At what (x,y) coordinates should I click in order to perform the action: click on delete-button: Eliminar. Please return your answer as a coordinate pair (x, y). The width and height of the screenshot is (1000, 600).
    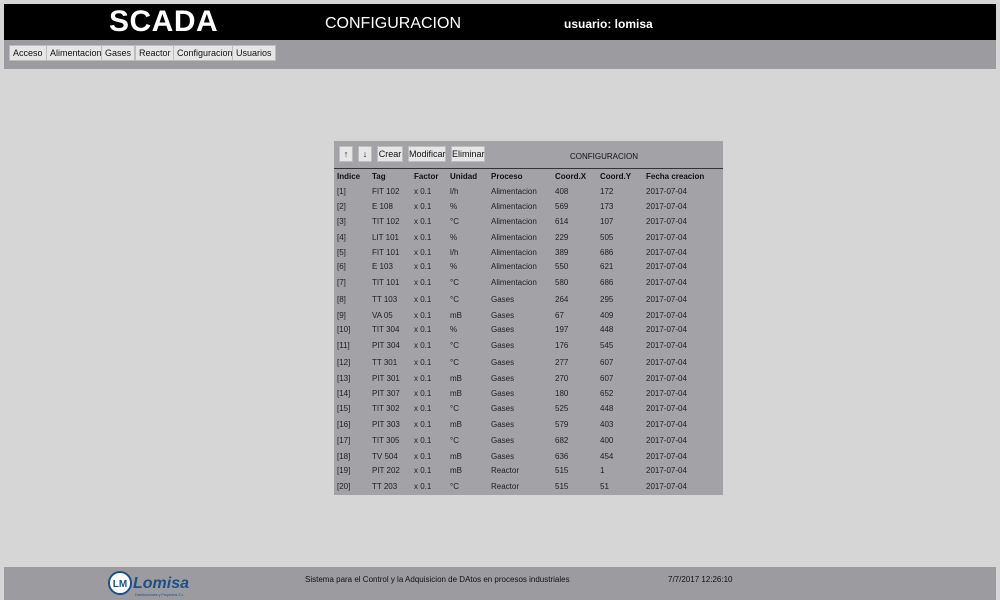
    Looking at the image, I should click on (468, 154).